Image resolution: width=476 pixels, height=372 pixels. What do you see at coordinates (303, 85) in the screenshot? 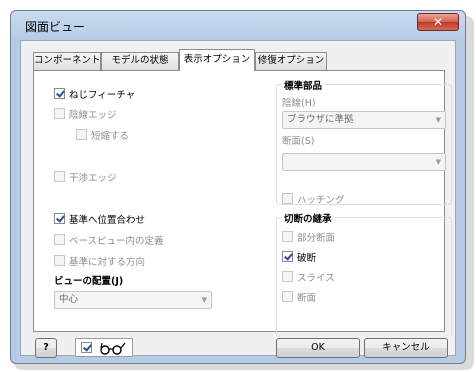
I see `standard-parts-title: 標準部品` at bounding box center [303, 85].